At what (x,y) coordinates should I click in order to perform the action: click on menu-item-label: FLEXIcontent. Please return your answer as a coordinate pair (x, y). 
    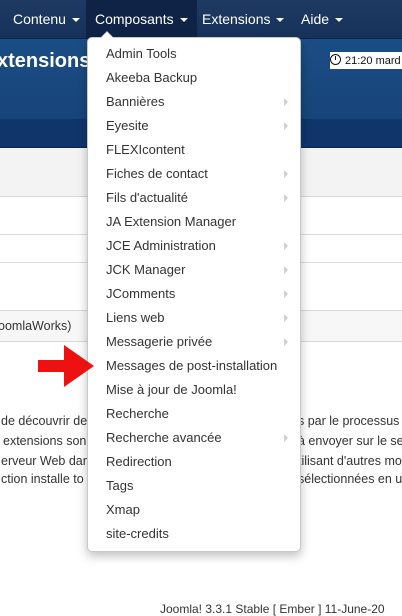
    Looking at the image, I should click on (145, 149).